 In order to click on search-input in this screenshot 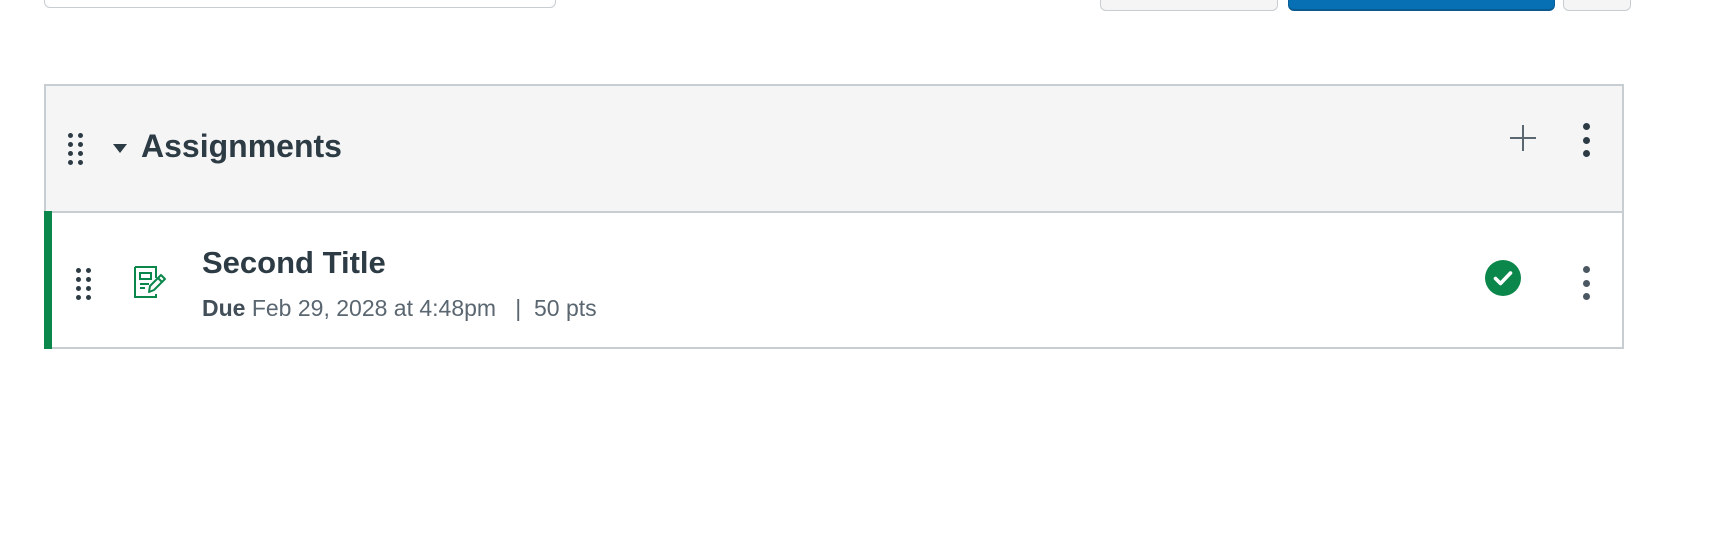, I will do `click(300, 4)`.